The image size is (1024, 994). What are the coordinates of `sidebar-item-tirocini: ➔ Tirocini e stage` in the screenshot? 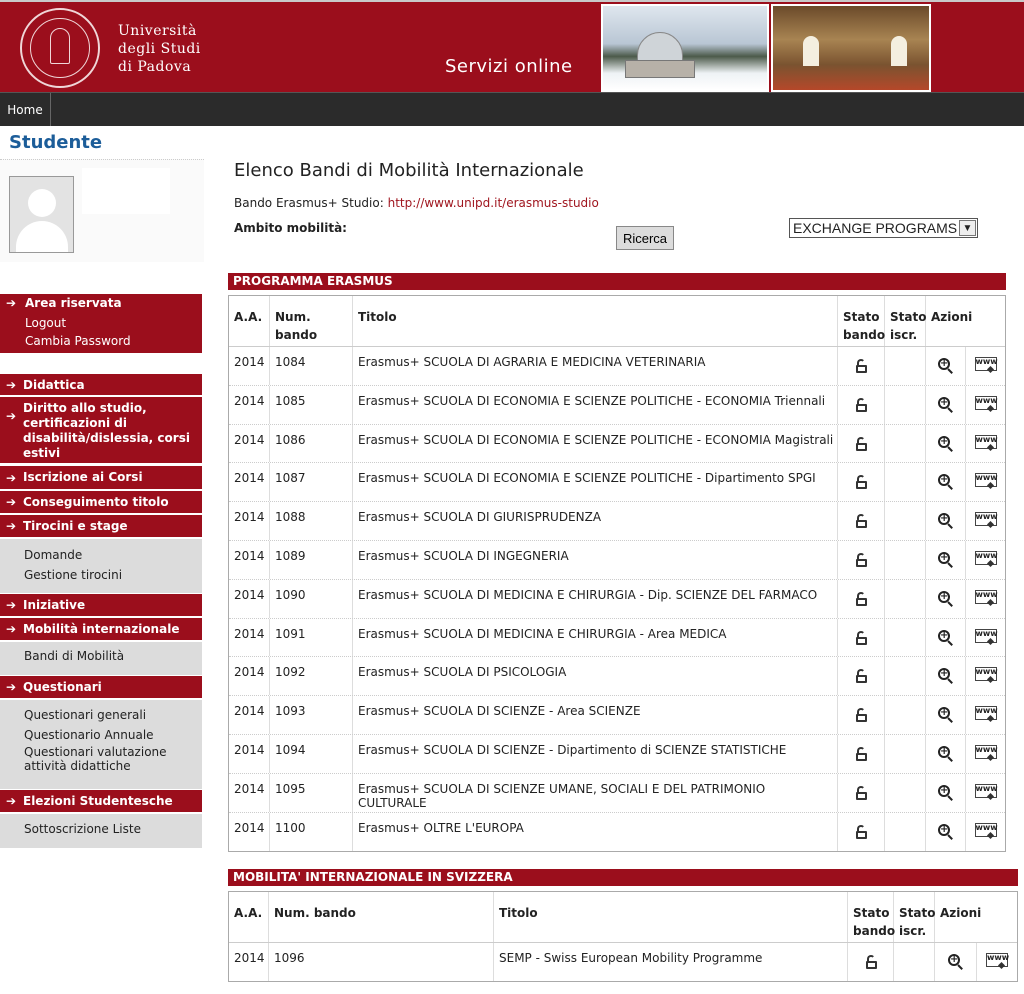 It's located at (101, 526).